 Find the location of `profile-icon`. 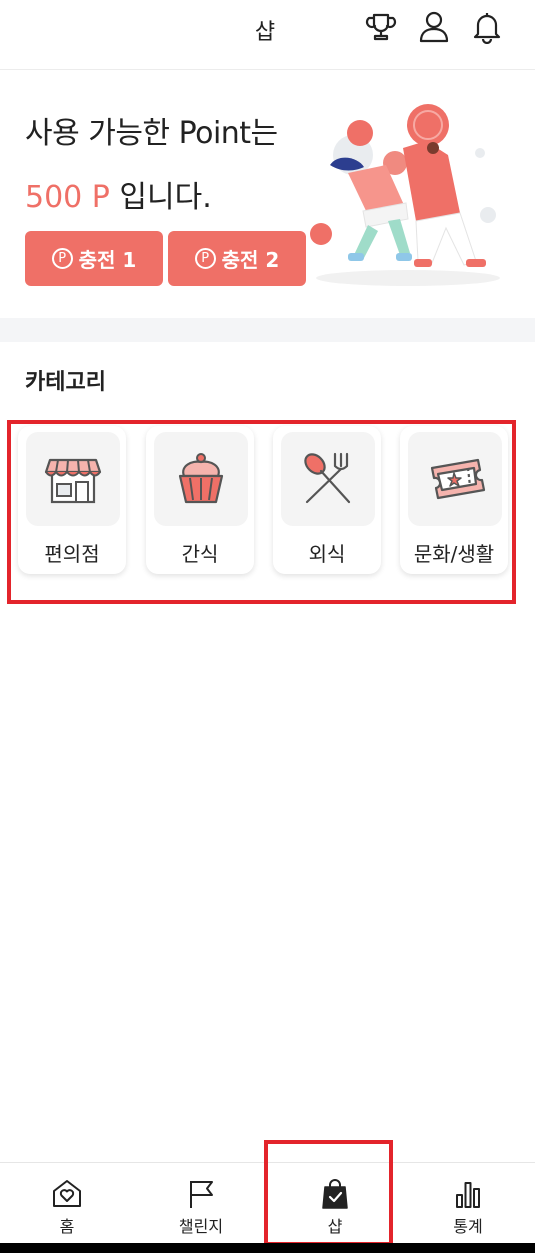

profile-icon is located at coordinates (434, 27).